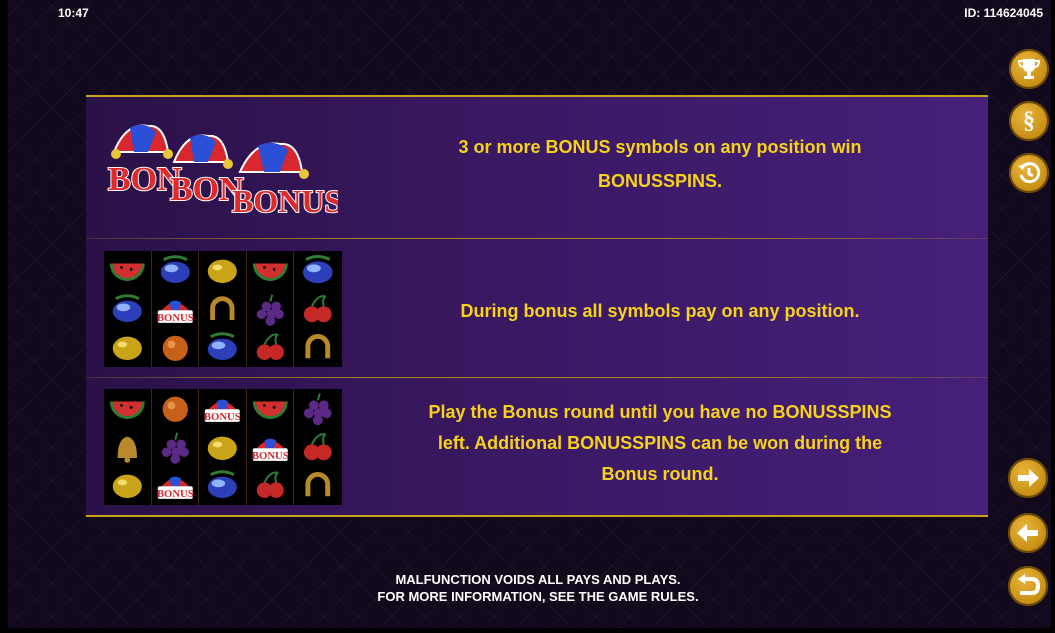 Image resolution: width=1055 pixels, height=633 pixels. I want to click on arrow-left-icon, so click(1027, 533).